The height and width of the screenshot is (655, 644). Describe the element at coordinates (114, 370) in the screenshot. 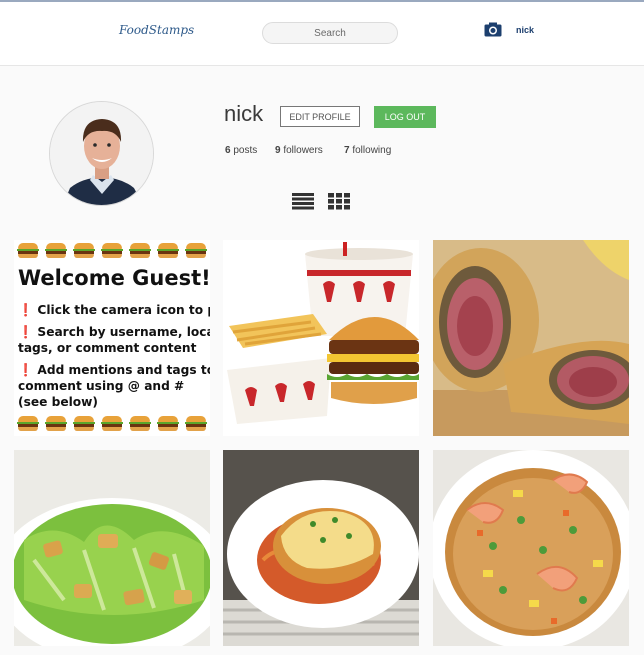

I see `welcome-line: ❗ Add mentions and tags to a` at that location.